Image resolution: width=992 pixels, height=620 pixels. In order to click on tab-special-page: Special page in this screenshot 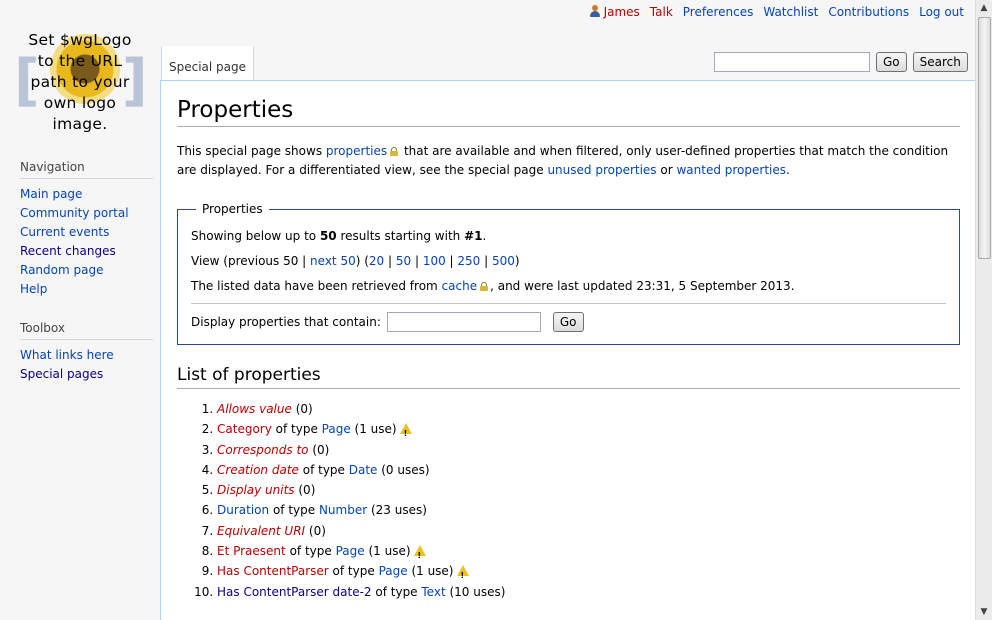, I will do `click(208, 63)`.